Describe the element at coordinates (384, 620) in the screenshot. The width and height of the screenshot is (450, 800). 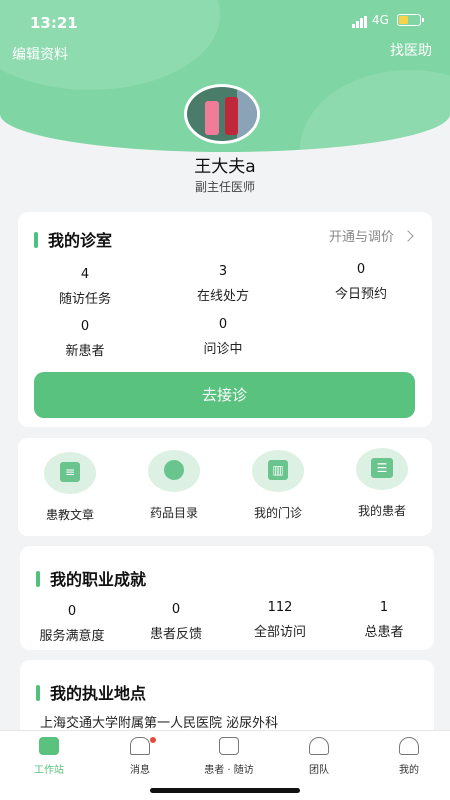
I see `stat-total-patients: 1 总患者` at that location.